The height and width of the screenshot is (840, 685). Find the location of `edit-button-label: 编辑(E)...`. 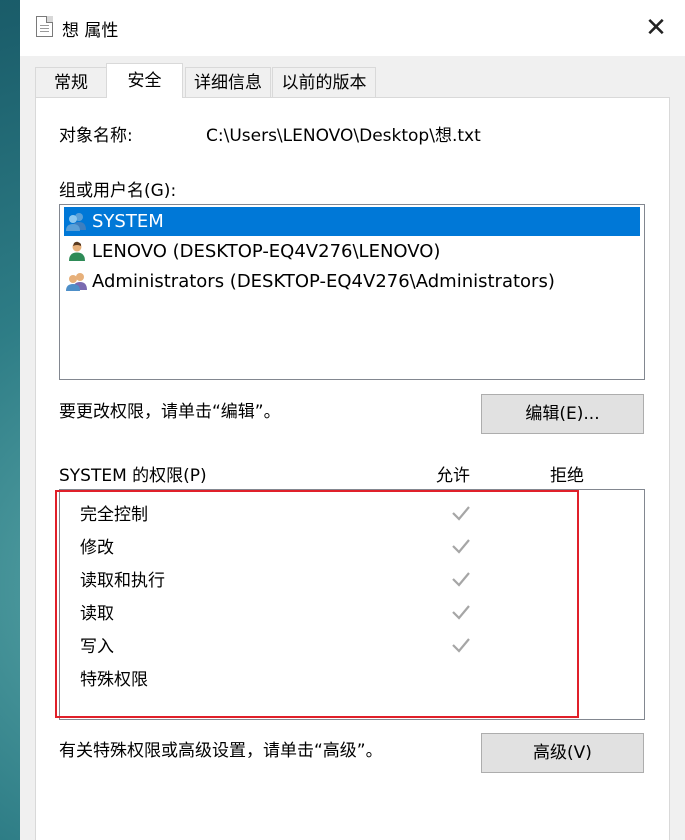

edit-button-label: 编辑(E)... is located at coordinates (562, 414).